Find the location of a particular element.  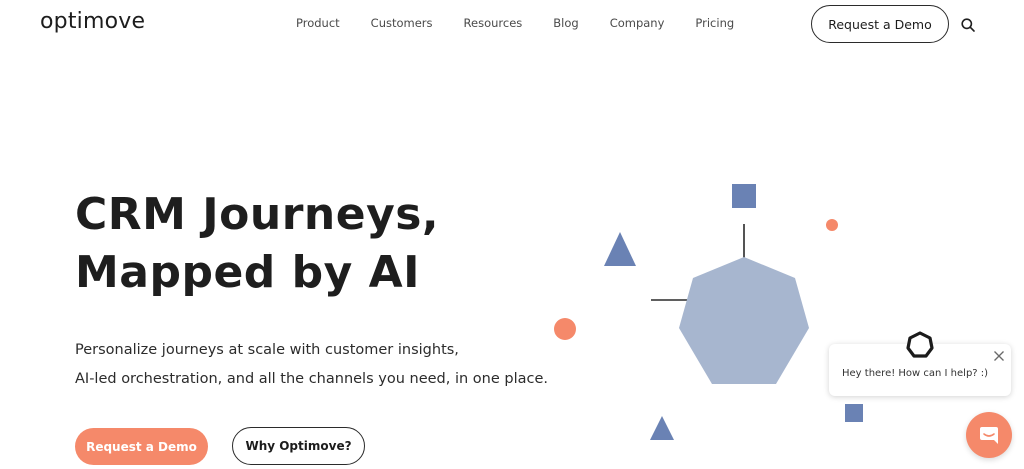

nav-customers: Customers is located at coordinates (402, 23).